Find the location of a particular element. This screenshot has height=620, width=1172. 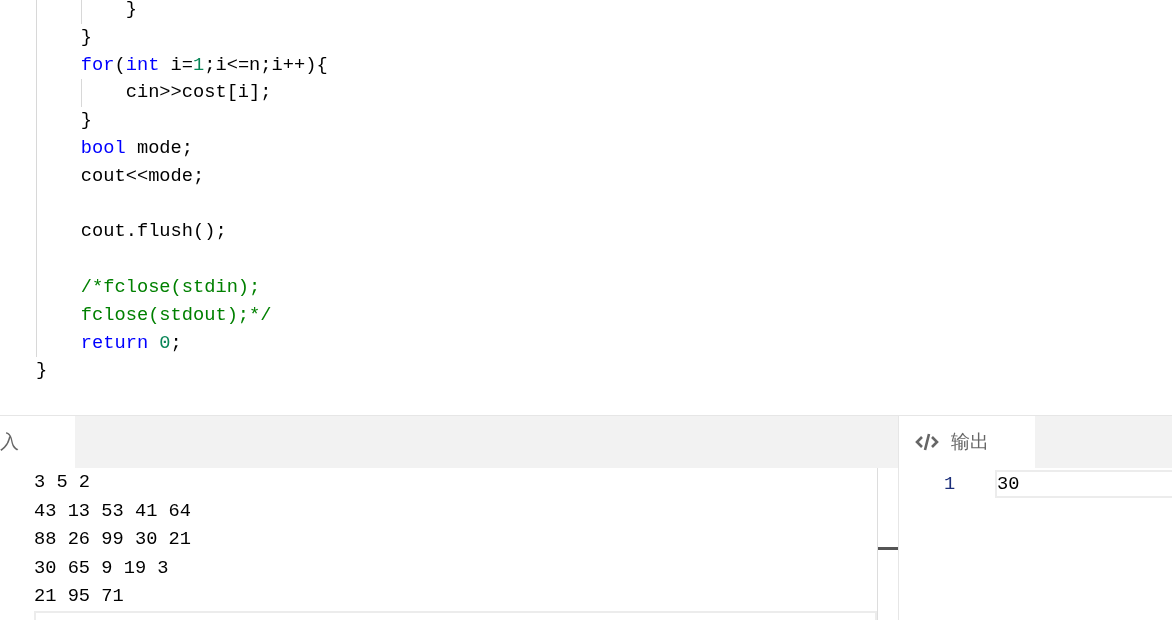

code-line: return 0; is located at coordinates (604, 343).